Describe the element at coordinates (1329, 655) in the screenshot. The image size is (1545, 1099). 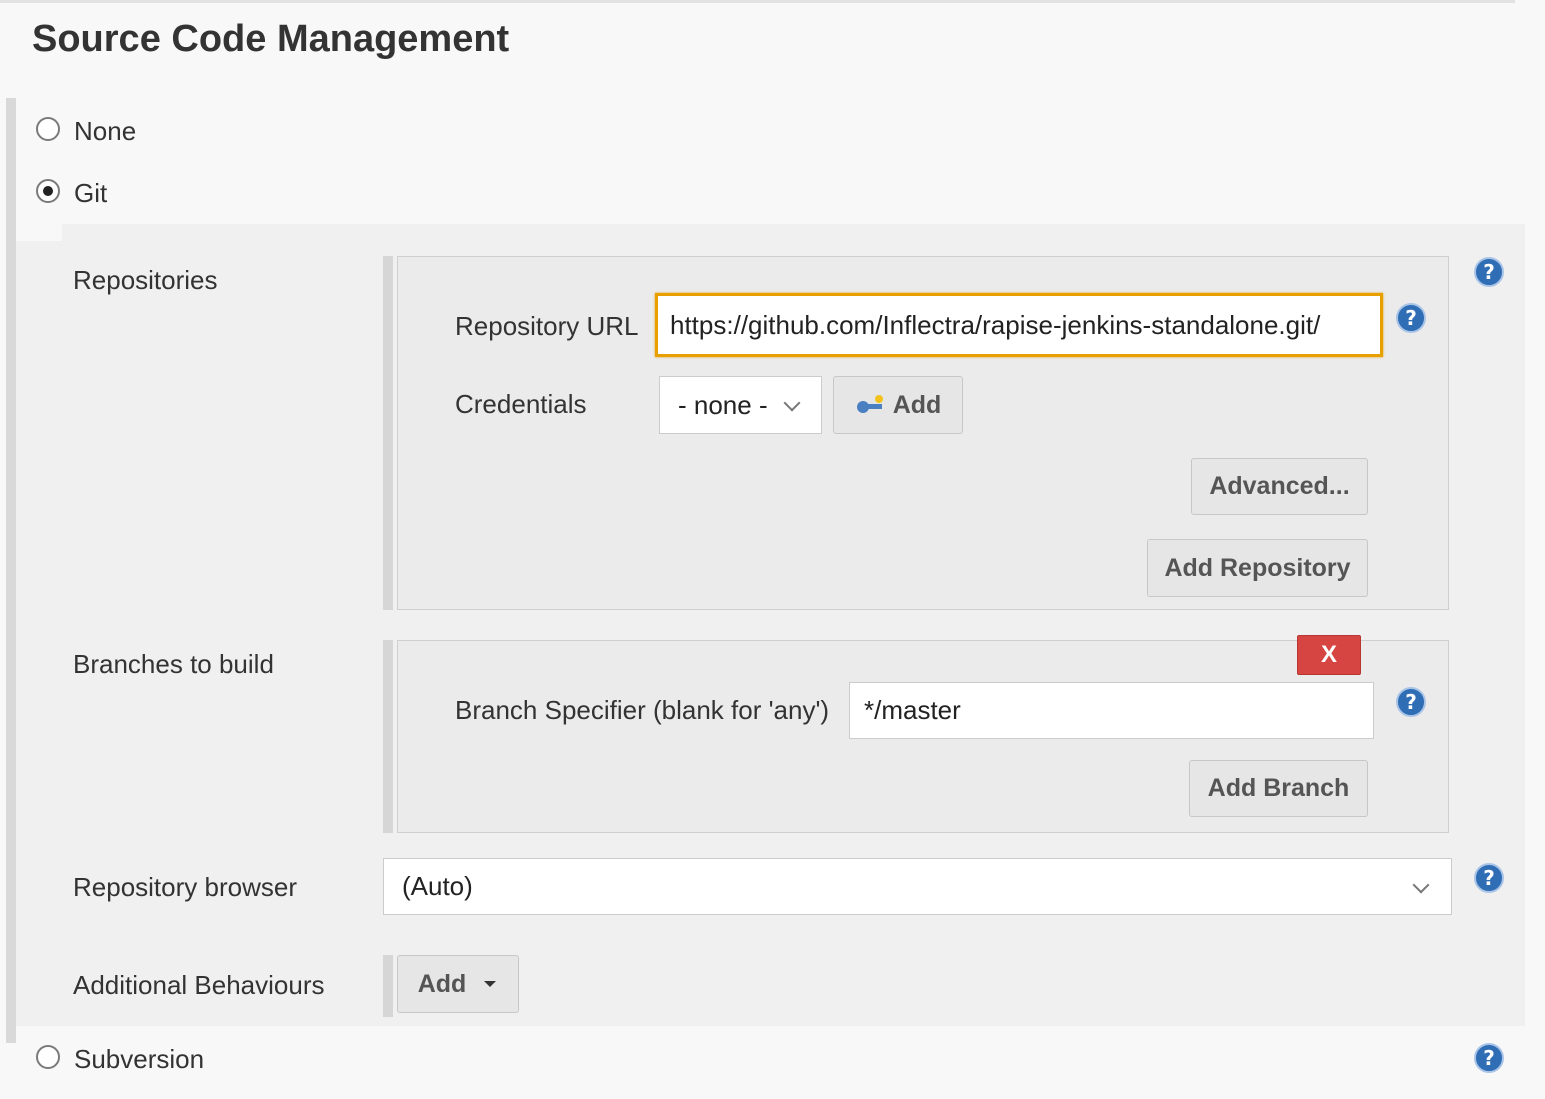
I see `delete-branch-button: X` at that location.